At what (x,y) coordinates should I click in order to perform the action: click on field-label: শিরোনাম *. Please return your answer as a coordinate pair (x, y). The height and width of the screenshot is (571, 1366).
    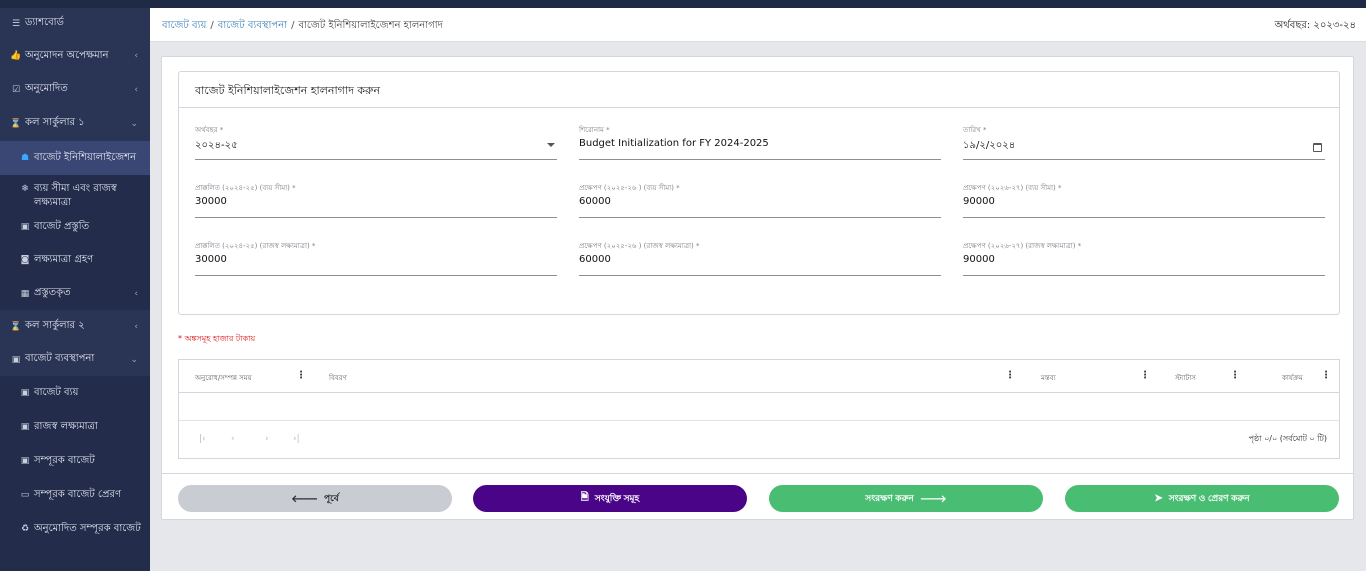
    Looking at the image, I should click on (594, 130).